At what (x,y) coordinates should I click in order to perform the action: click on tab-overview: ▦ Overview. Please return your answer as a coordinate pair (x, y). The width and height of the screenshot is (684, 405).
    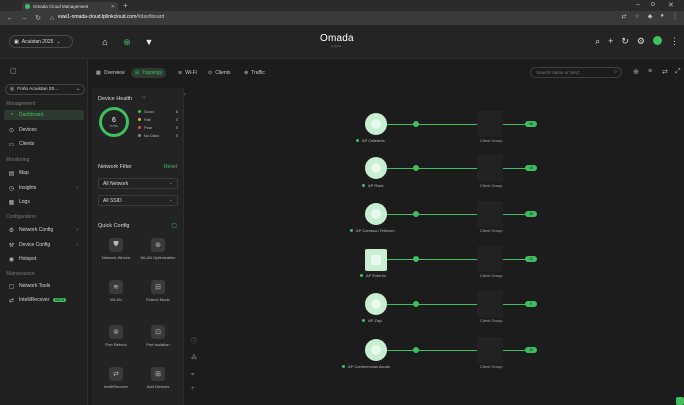
    Looking at the image, I should click on (110, 73).